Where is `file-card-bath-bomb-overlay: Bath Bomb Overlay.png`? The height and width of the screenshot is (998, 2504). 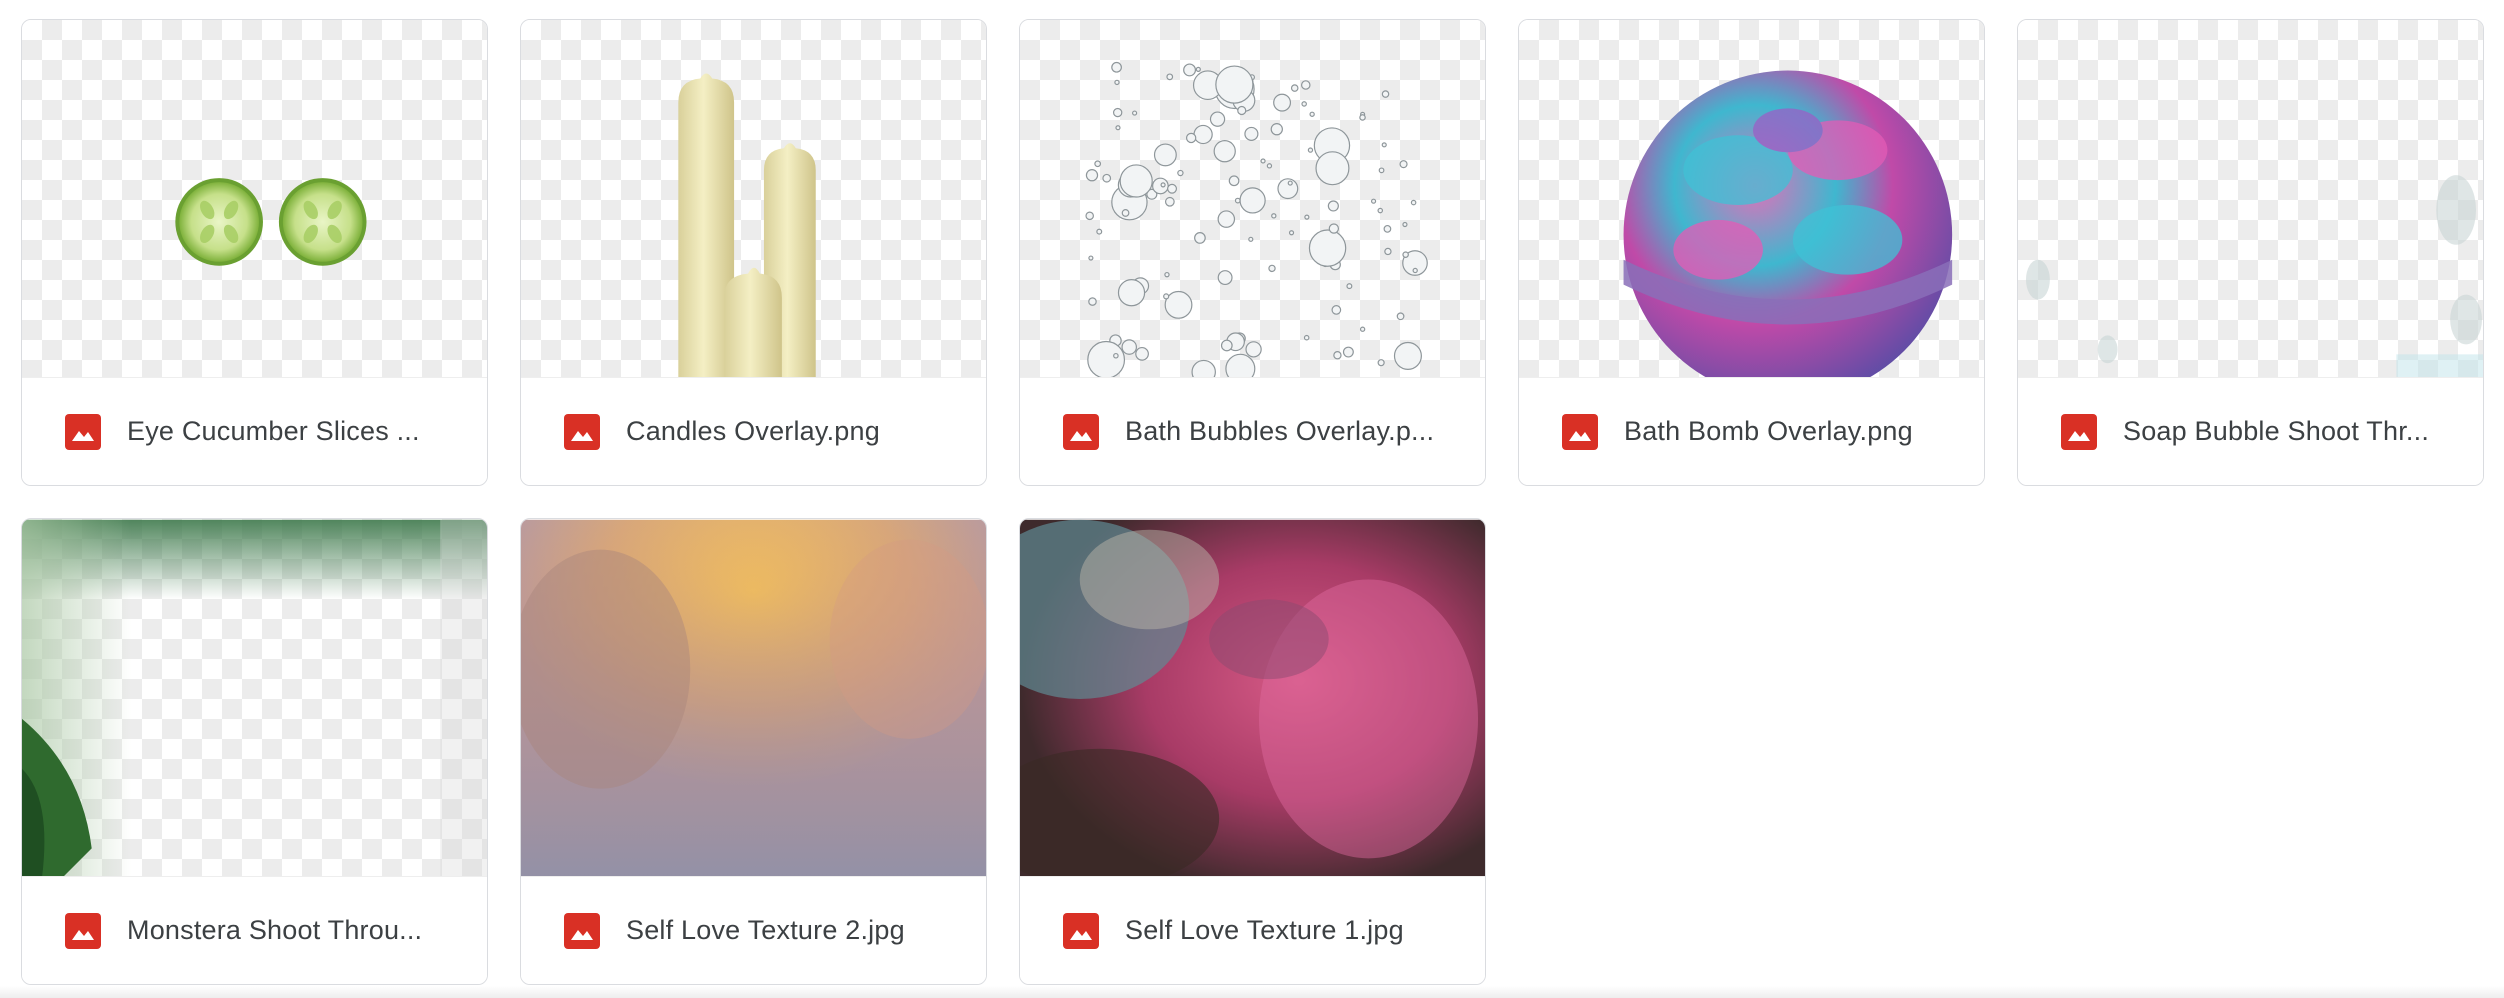
file-card-bath-bomb-overlay: Bath Bomb Overlay.png is located at coordinates (1751, 252).